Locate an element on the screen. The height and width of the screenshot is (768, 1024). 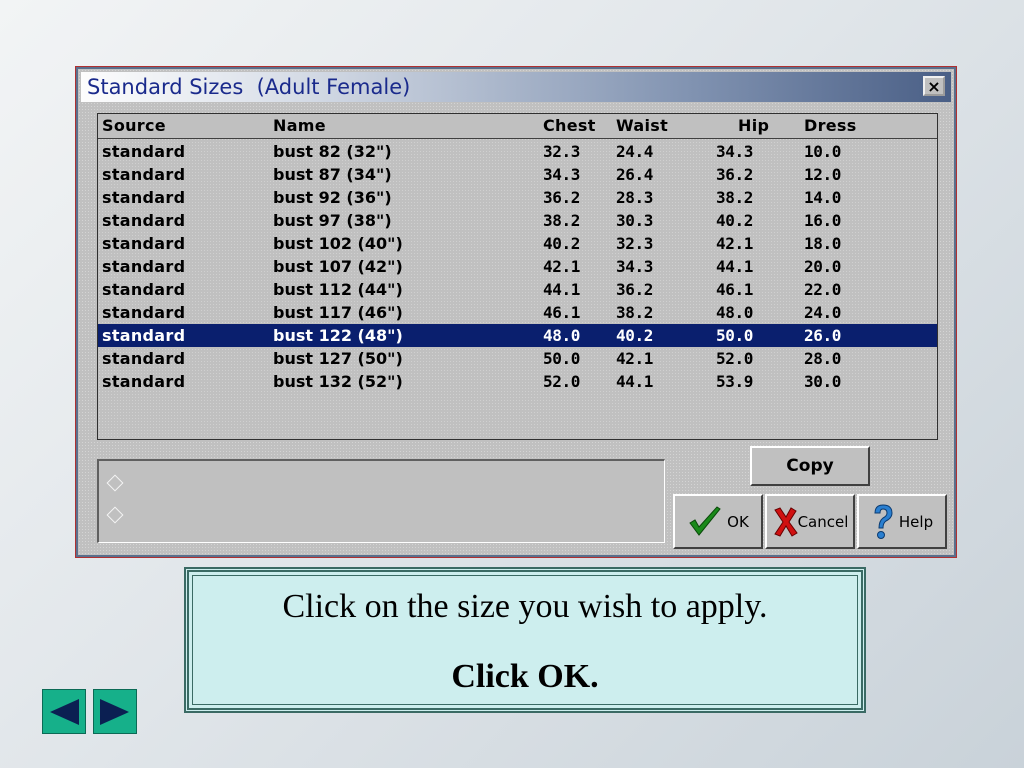
table-row: standard bust 107 (42") 42.1 34.3 44.1 20.0 is located at coordinates (517, 266).